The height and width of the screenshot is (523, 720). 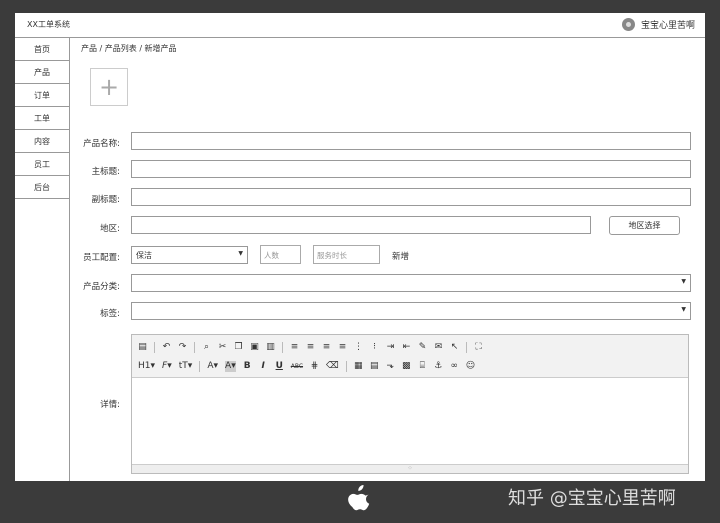 I want to click on product-name-input, so click(x=411, y=141).